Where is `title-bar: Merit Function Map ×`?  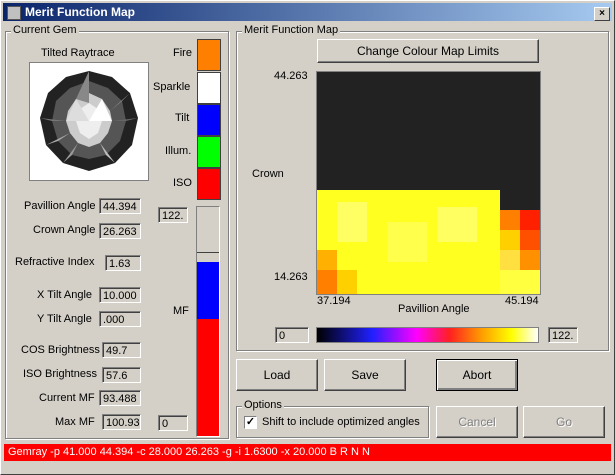 title-bar: Merit Function Map × is located at coordinates (307, 12).